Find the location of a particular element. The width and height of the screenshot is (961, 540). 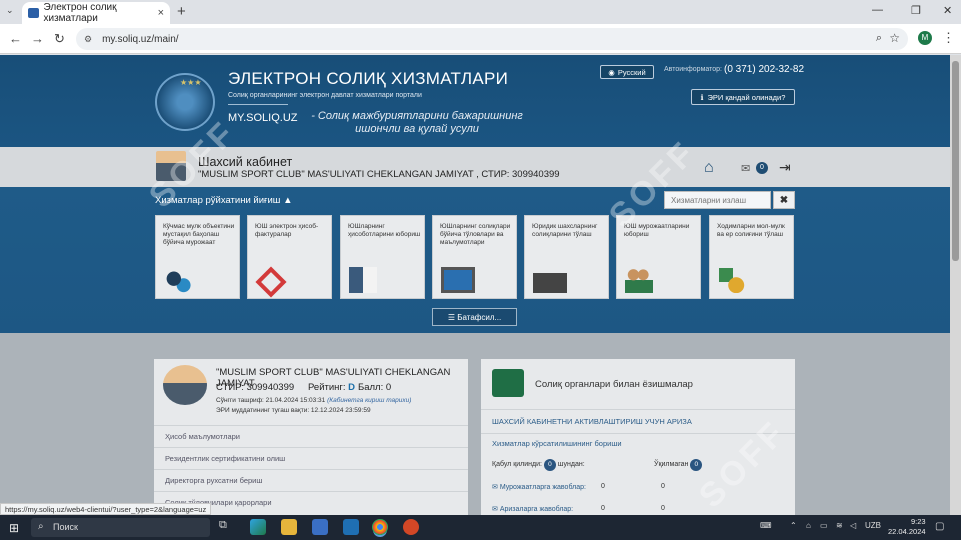

home-icon: ⌂ is located at coordinates (709, 168).